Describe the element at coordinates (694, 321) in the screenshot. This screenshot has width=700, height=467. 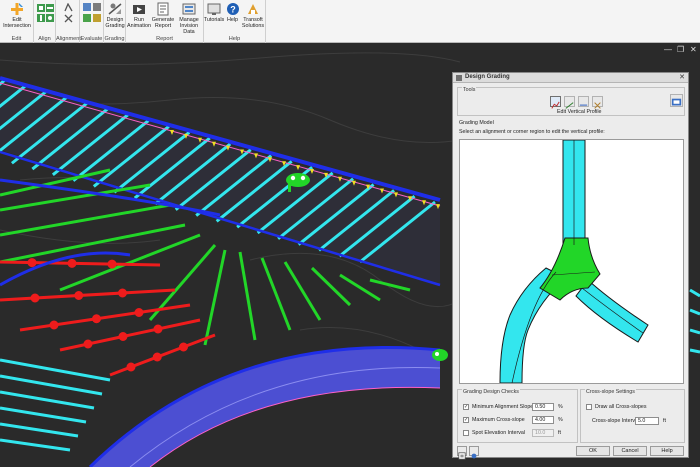
I see `right-edge-lines` at that location.